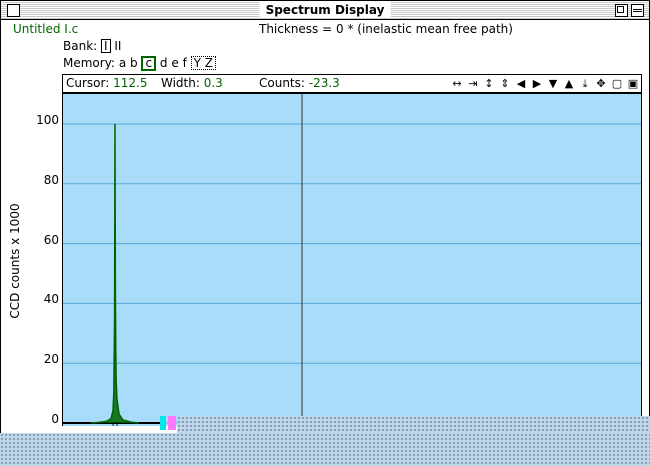 Image resolution: width=650 pixels, height=466 pixels. I want to click on y-tick-100: 100, so click(47, 120).